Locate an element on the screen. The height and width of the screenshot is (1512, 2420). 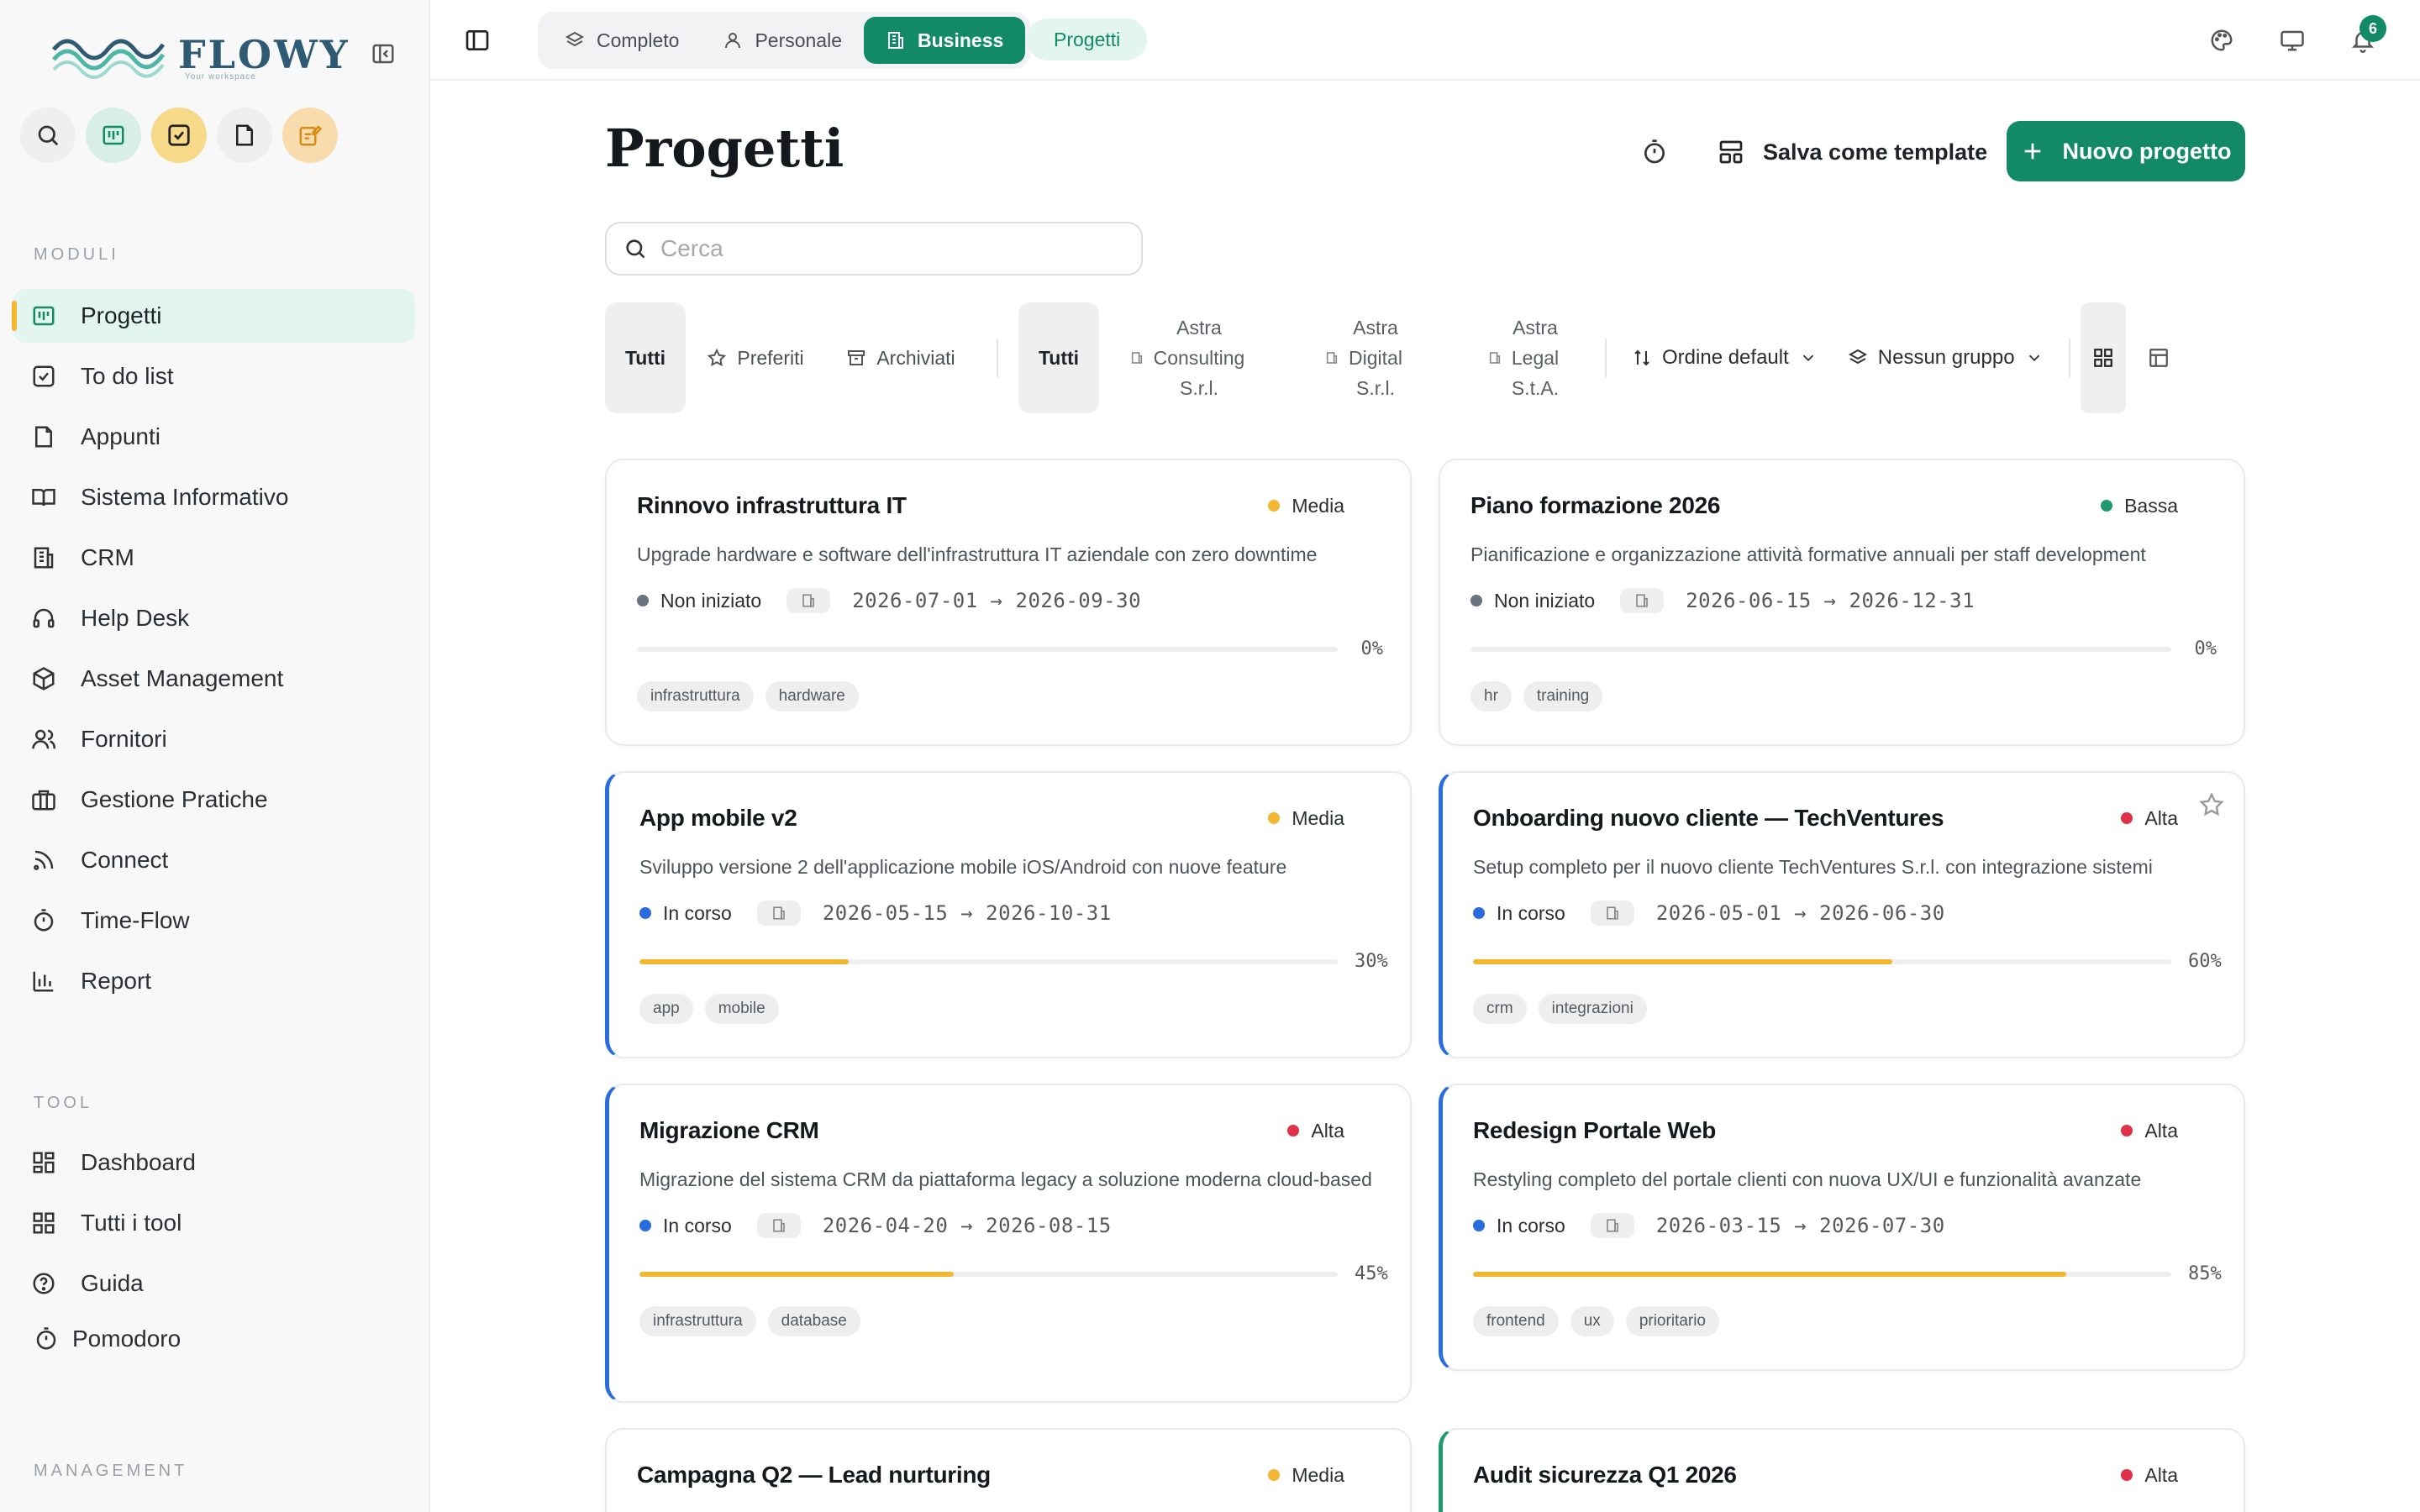
progress-row: 0% is located at coordinates (1844, 648).